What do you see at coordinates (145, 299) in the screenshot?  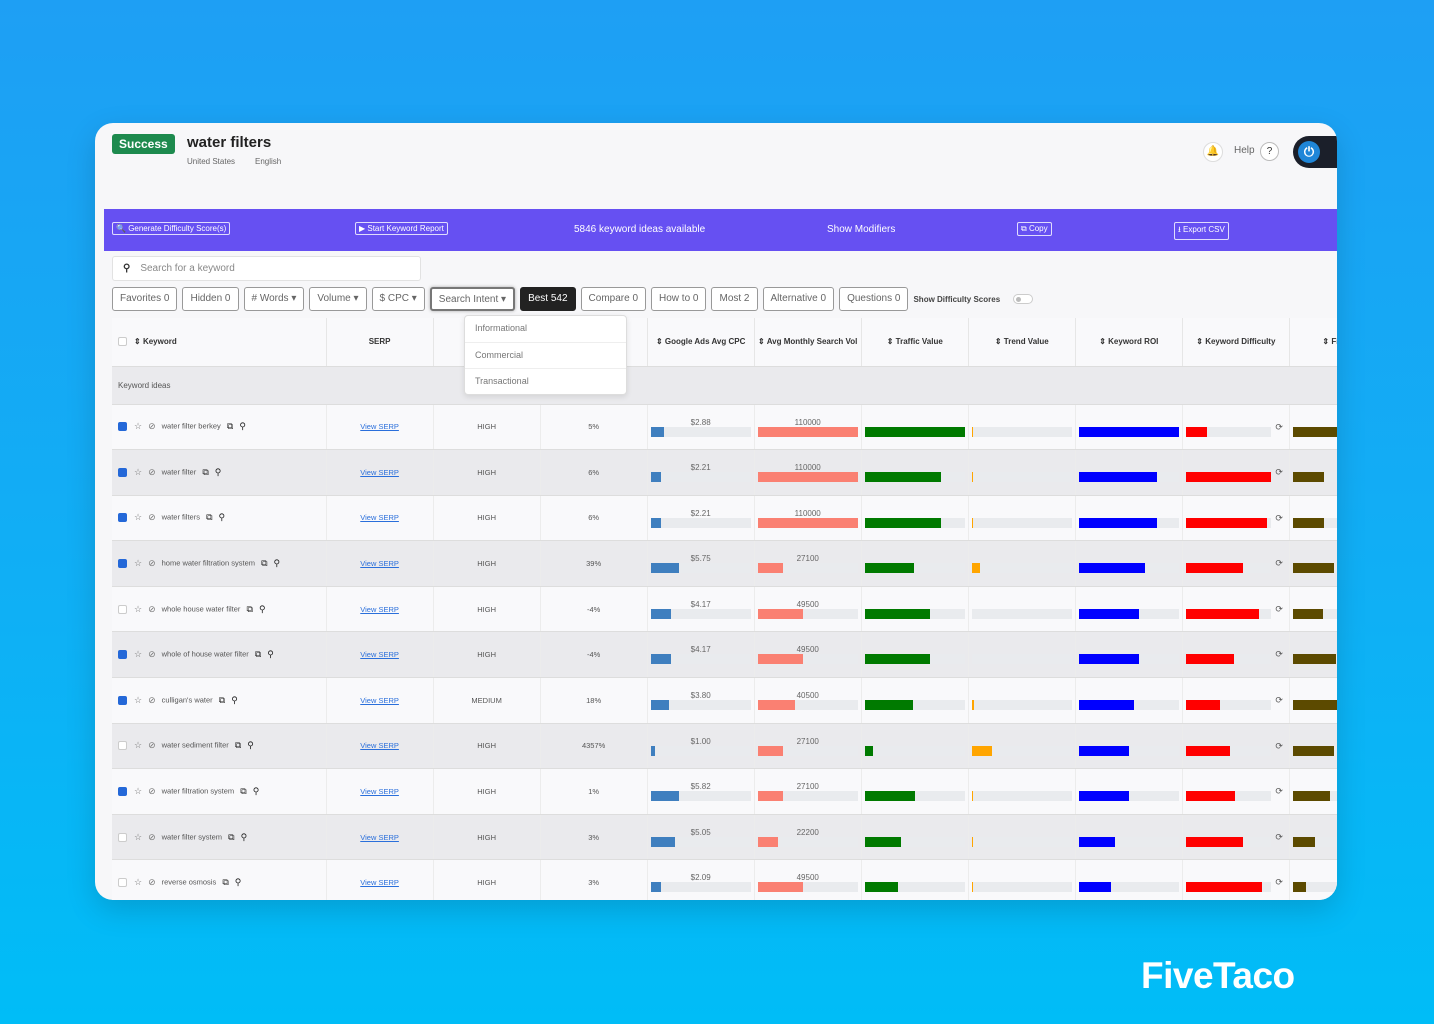 I see `filter-button: Favorites 0` at bounding box center [145, 299].